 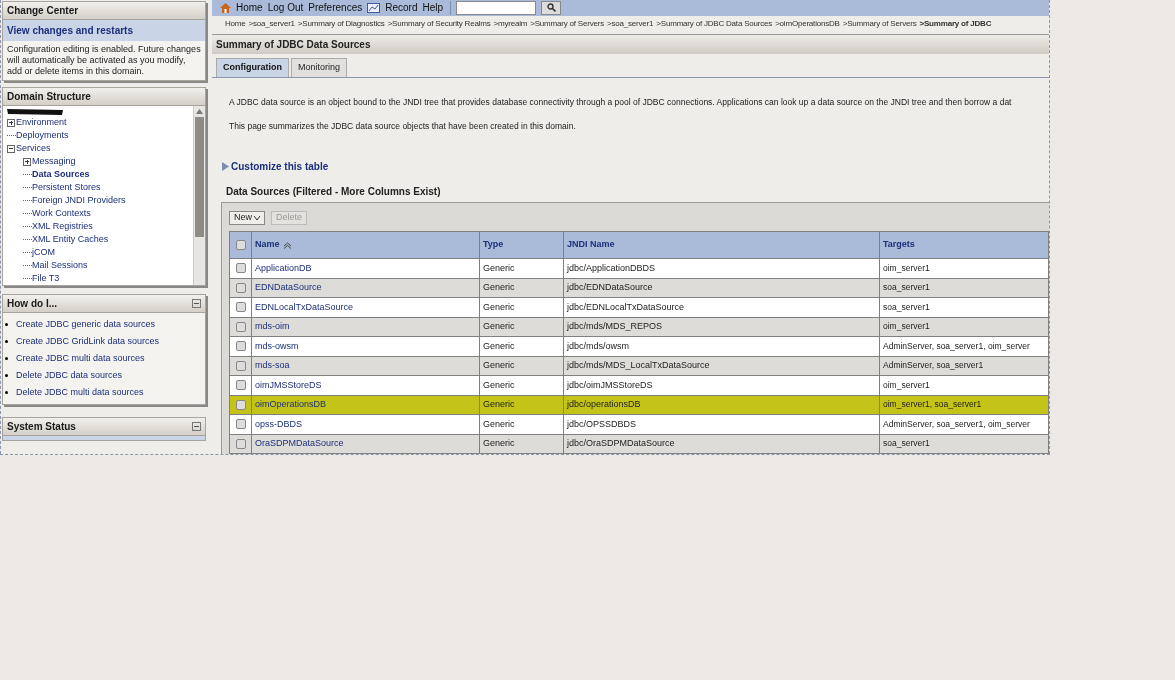 What do you see at coordinates (225, 7) in the screenshot?
I see `home-icon` at bounding box center [225, 7].